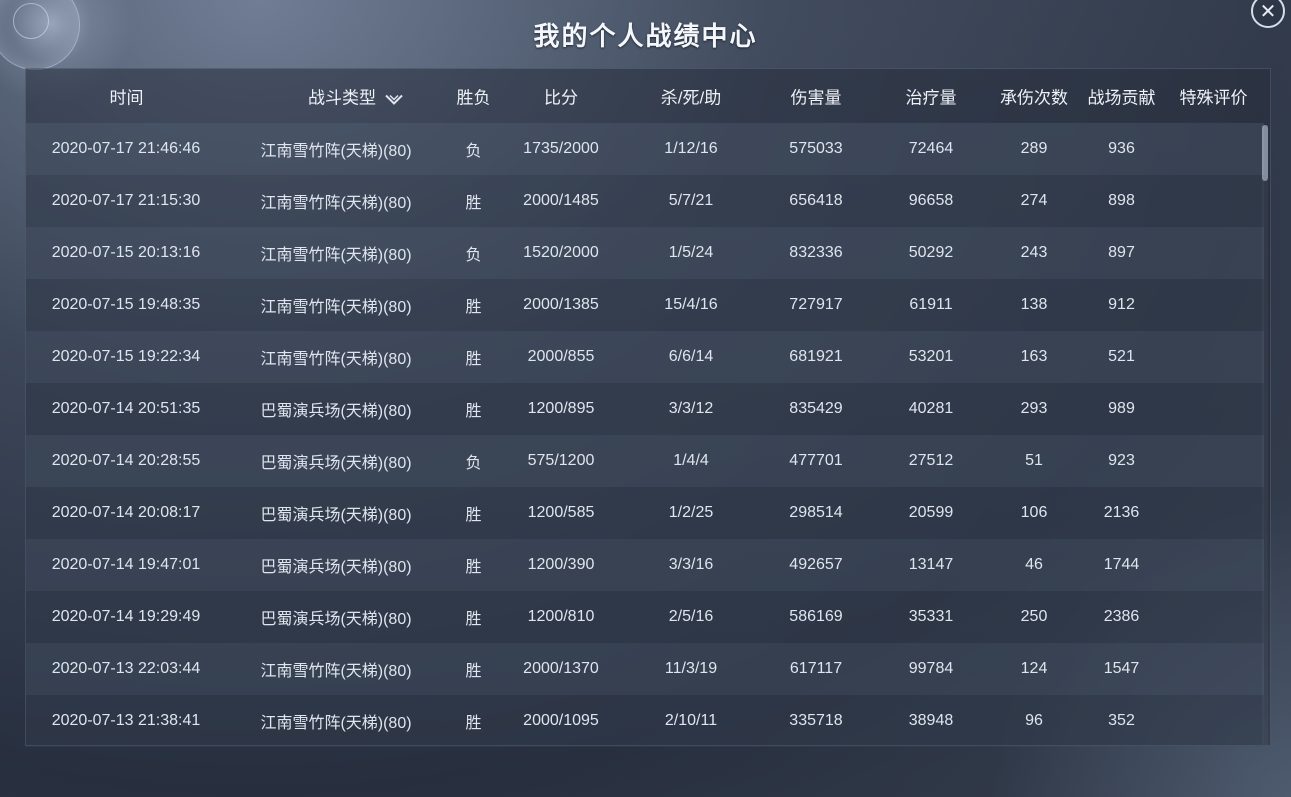 This screenshot has height=797, width=1291. I want to click on cell-time: 2020-07-14 20:51:35, so click(126, 408).